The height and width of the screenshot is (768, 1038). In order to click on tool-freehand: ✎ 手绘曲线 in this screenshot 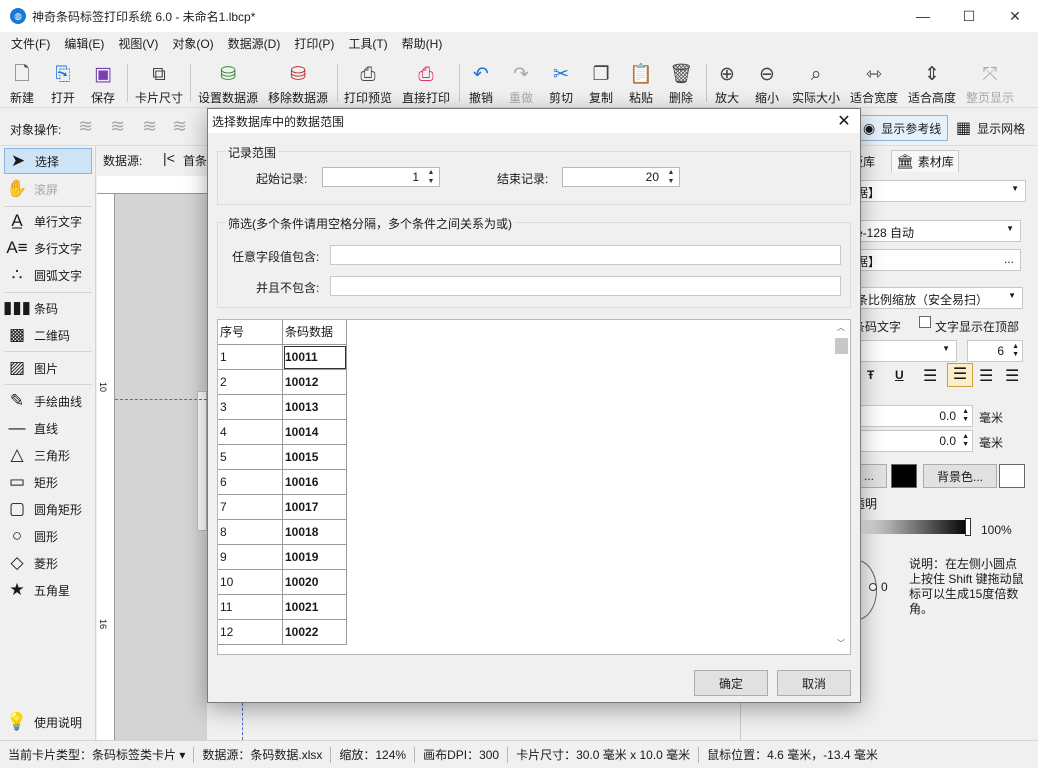, I will do `click(43, 401)`.